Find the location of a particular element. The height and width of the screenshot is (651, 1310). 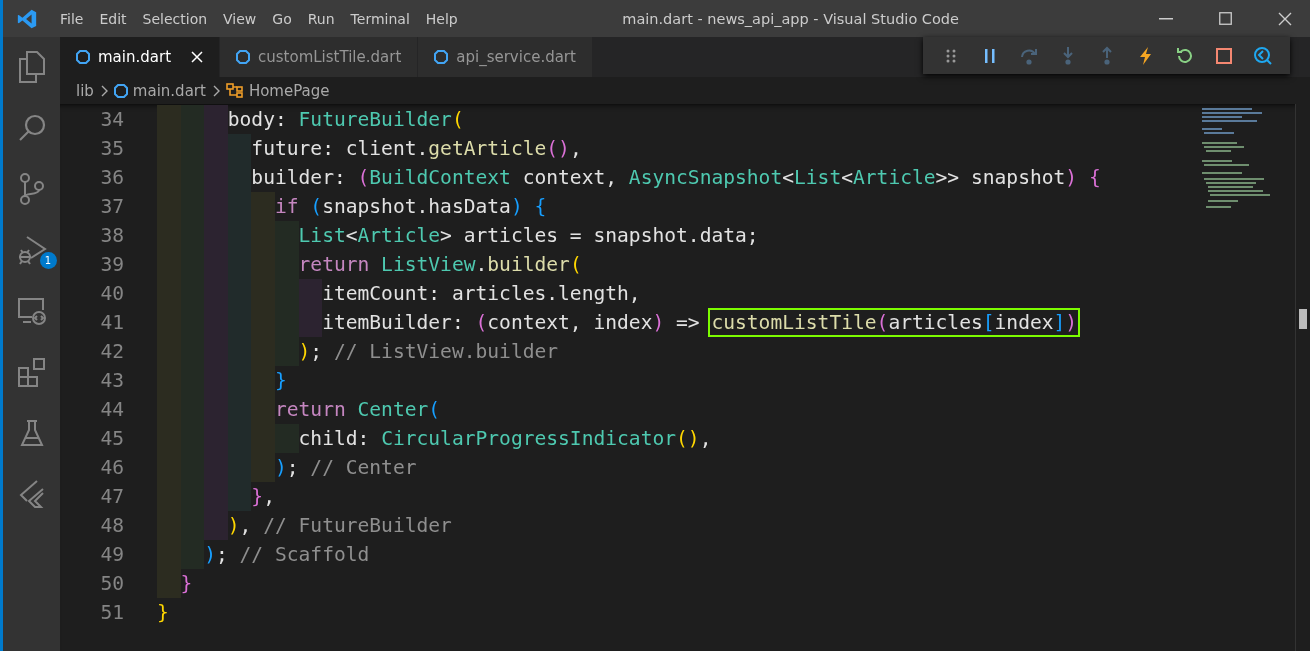

code-line: child: CircularProgressIndicator(), is located at coordinates (505, 438).